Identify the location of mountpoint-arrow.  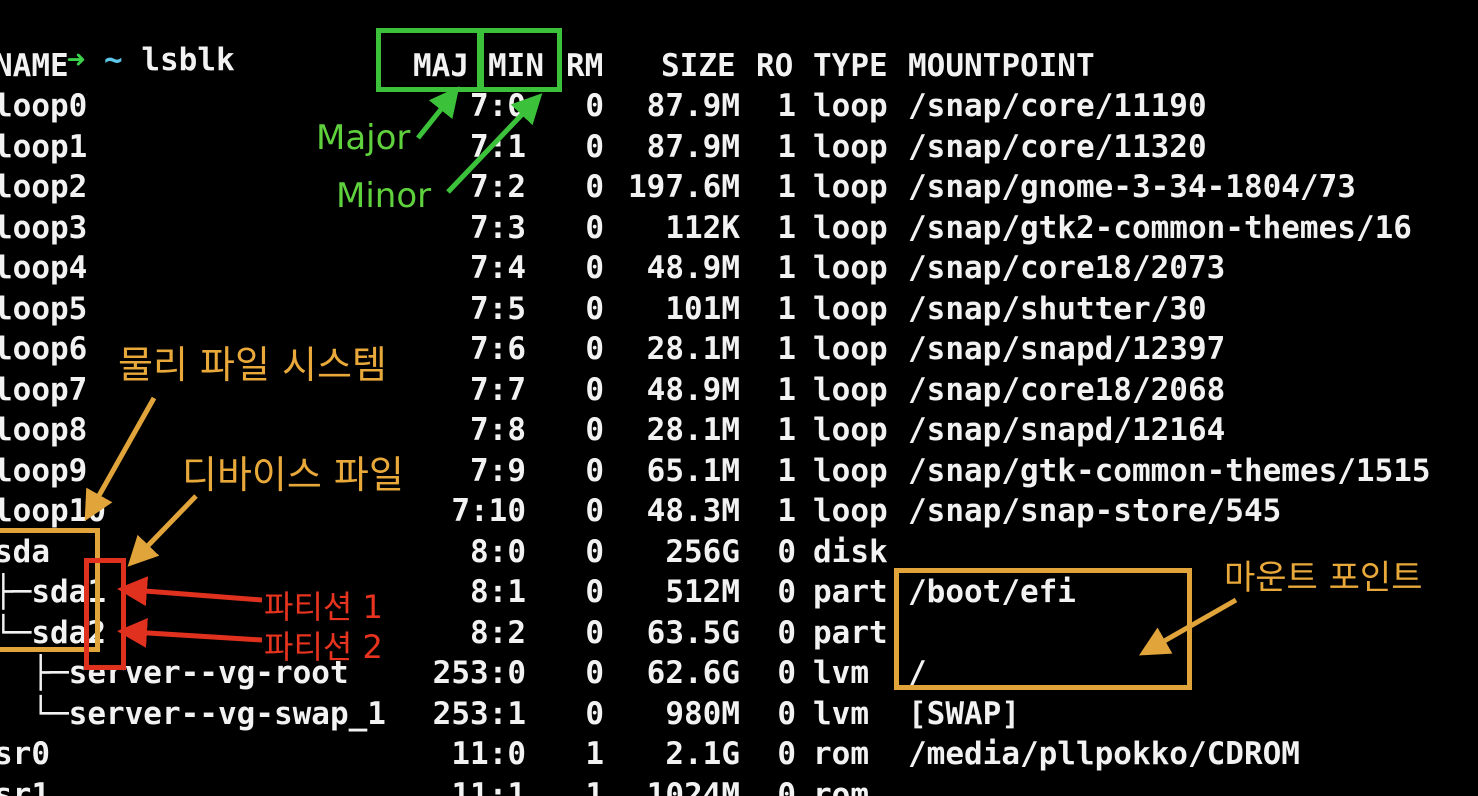
(1188, 626).